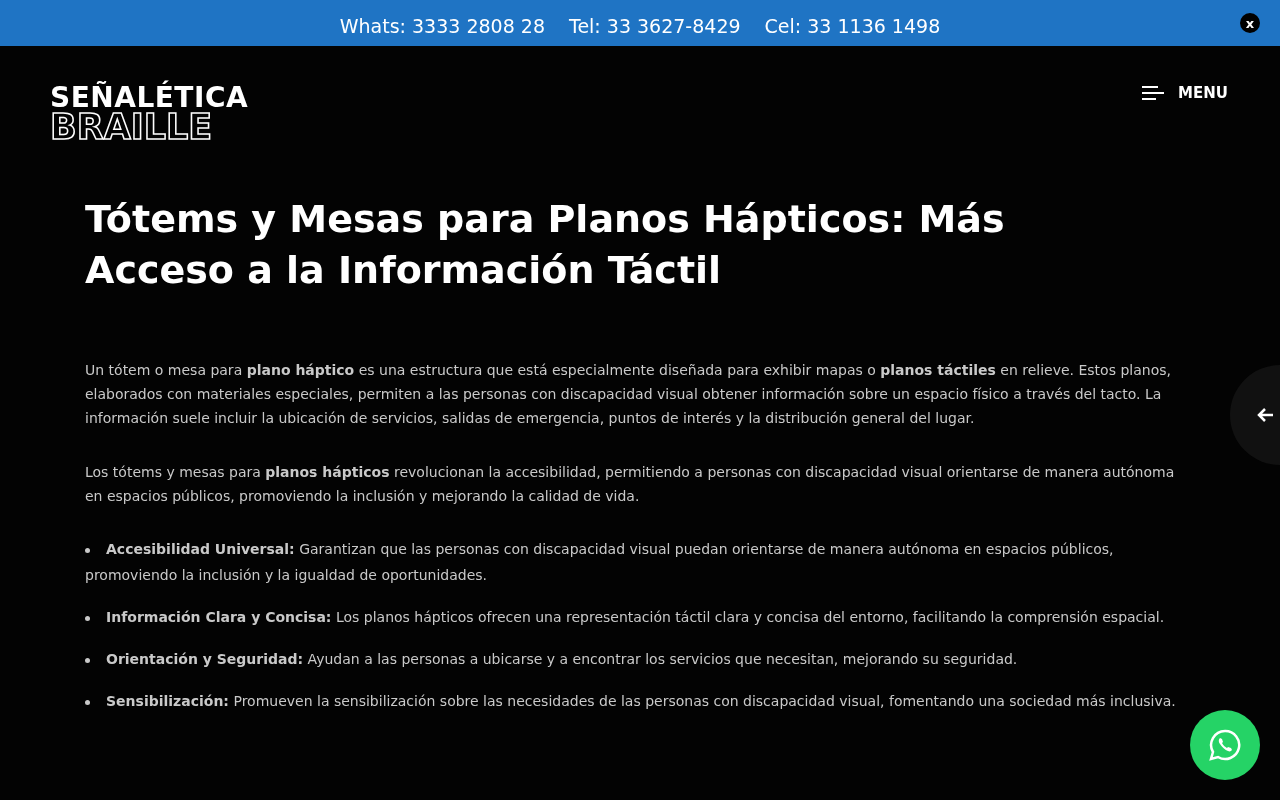  What do you see at coordinates (1225, 745) in the screenshot?
I see `whatsapp-icon` at bounding box center [1225, 745].